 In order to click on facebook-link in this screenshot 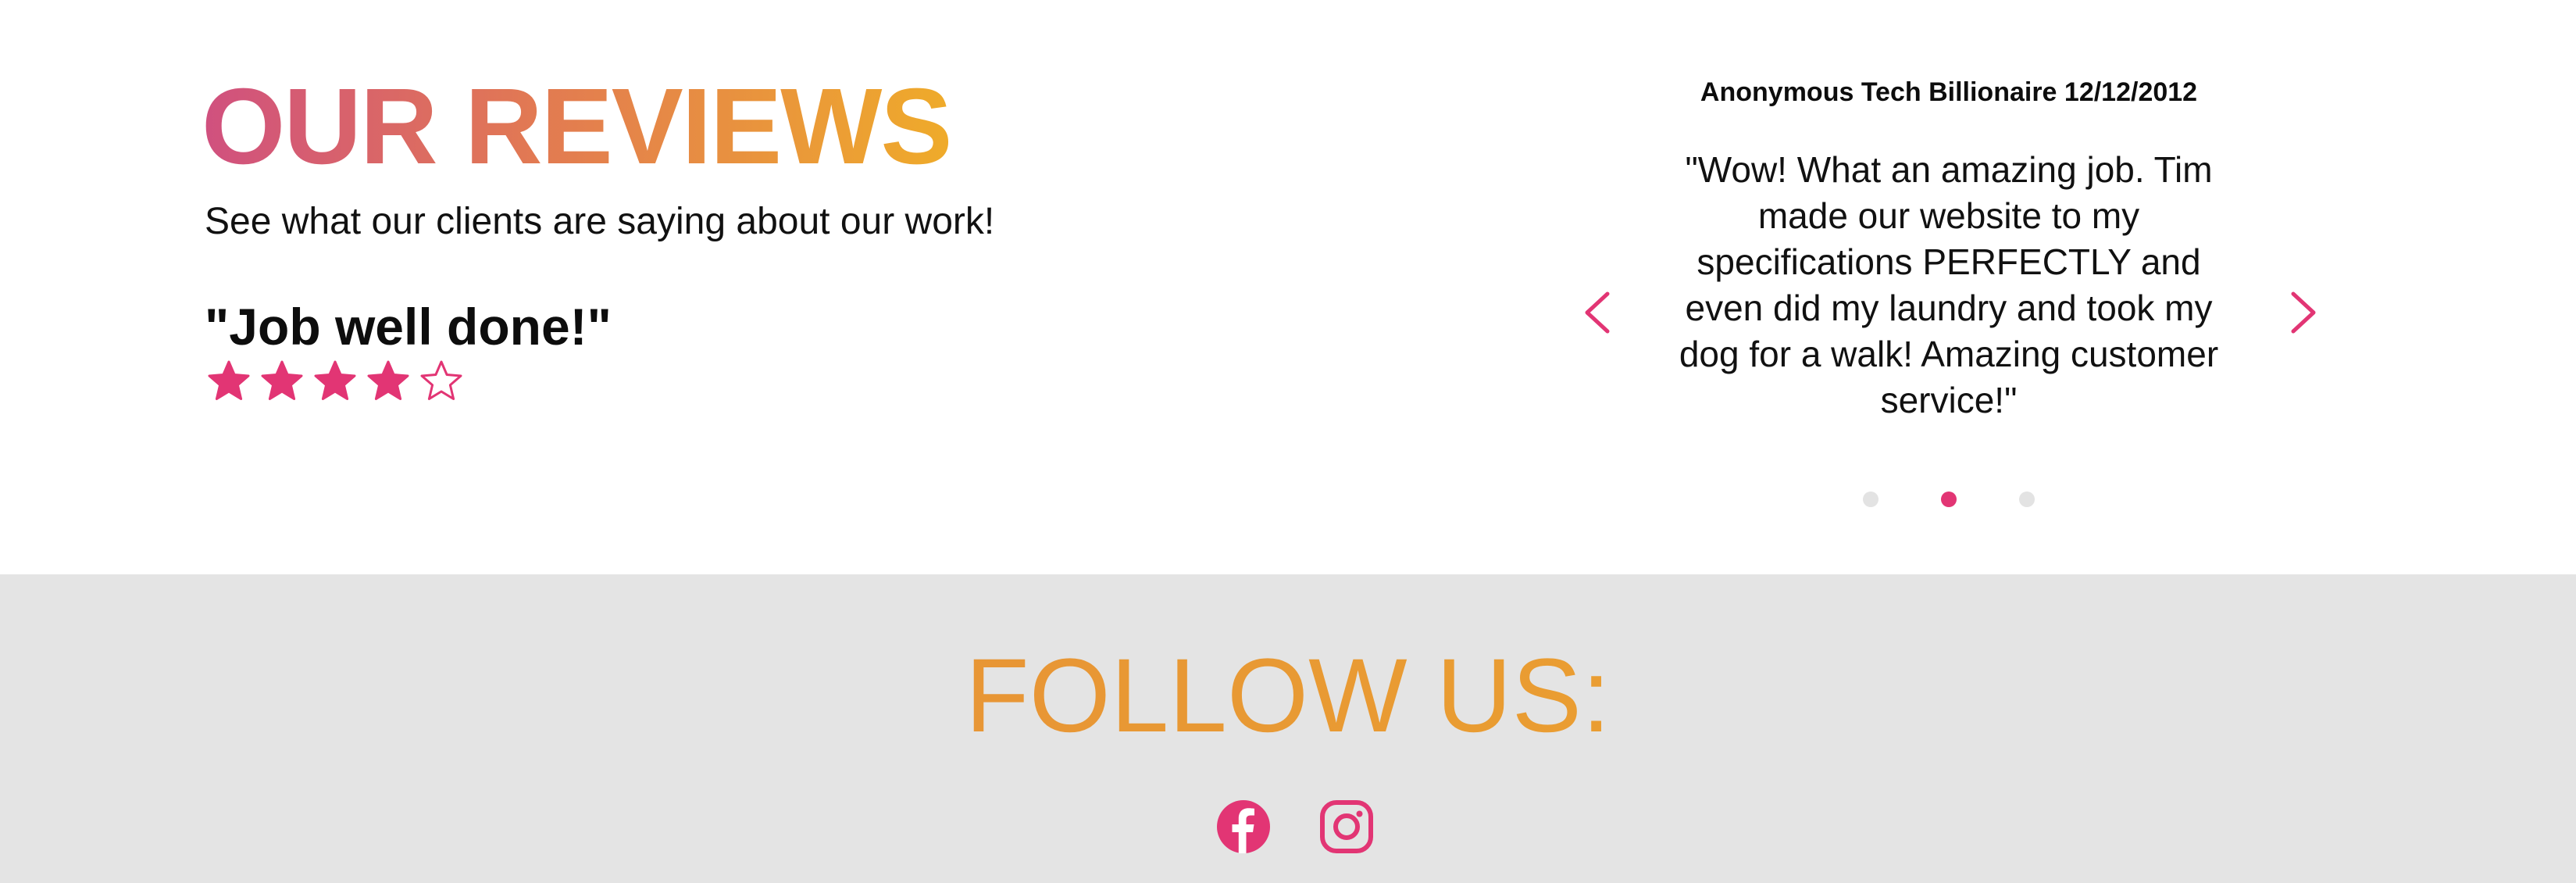, I will do `click(1243, 827)`.